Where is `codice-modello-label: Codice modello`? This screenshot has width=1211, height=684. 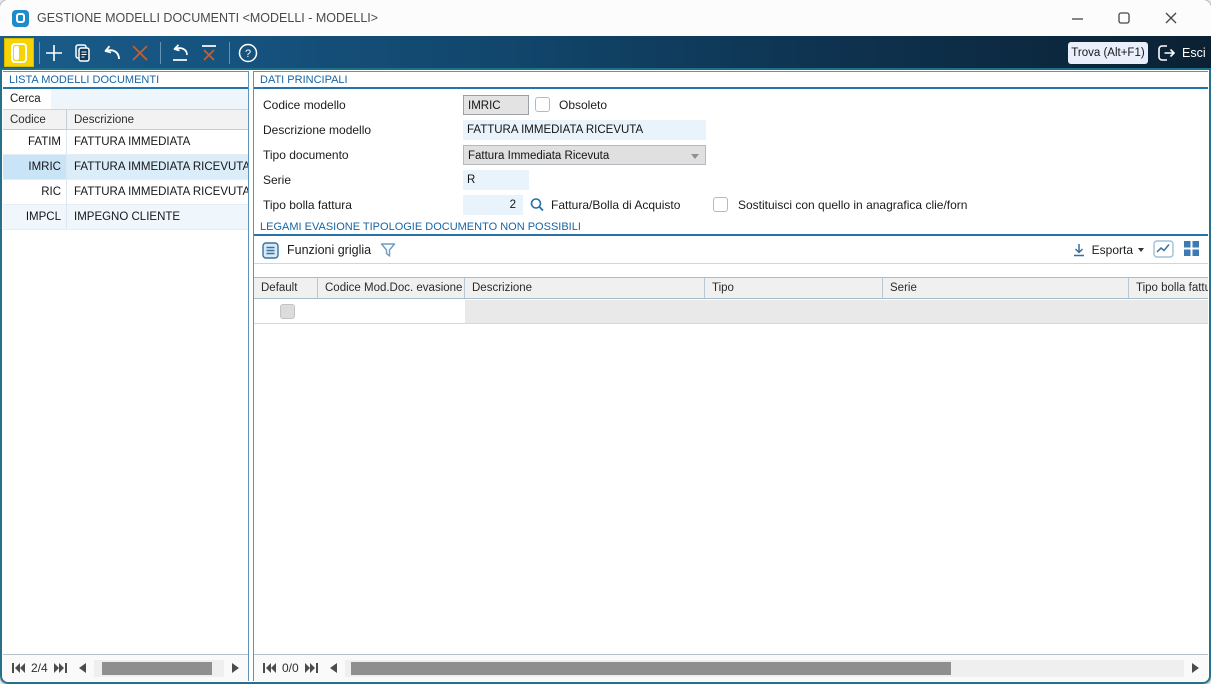
codice-modello-label: Codice modello is located at coordinates (304, 105).